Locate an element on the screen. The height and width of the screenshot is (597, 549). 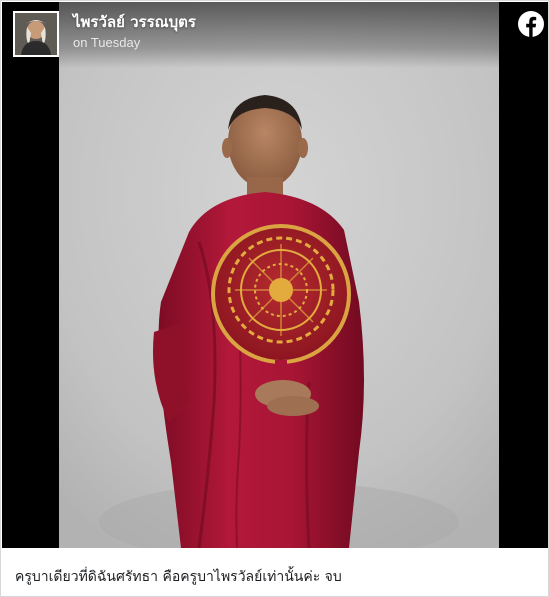
author-name: ไพรวัลย์ วรรณบุตร is located at coordinates (134, 22).